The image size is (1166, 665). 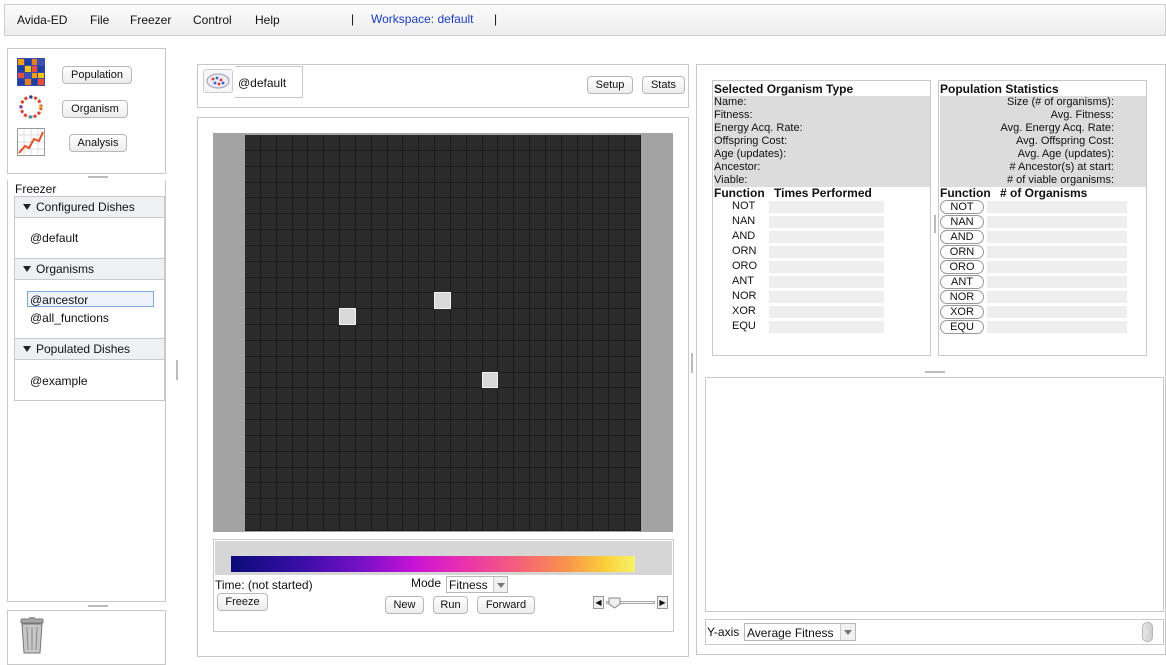 What do you see at coordinates (614, 603) in the screenshot?
I see `slider-thumb` at bounding box center [614, 603].